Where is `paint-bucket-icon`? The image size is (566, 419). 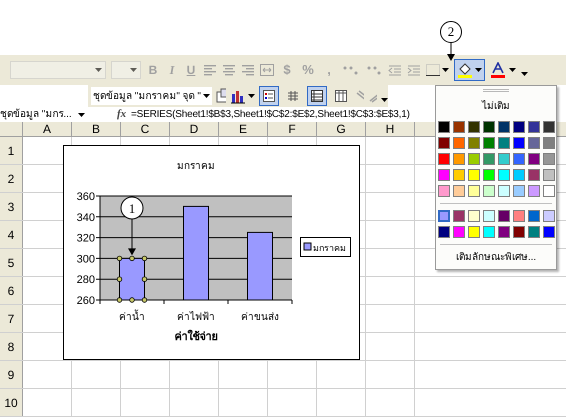
paint-bucket-icon is located at coordinates (465, 70).